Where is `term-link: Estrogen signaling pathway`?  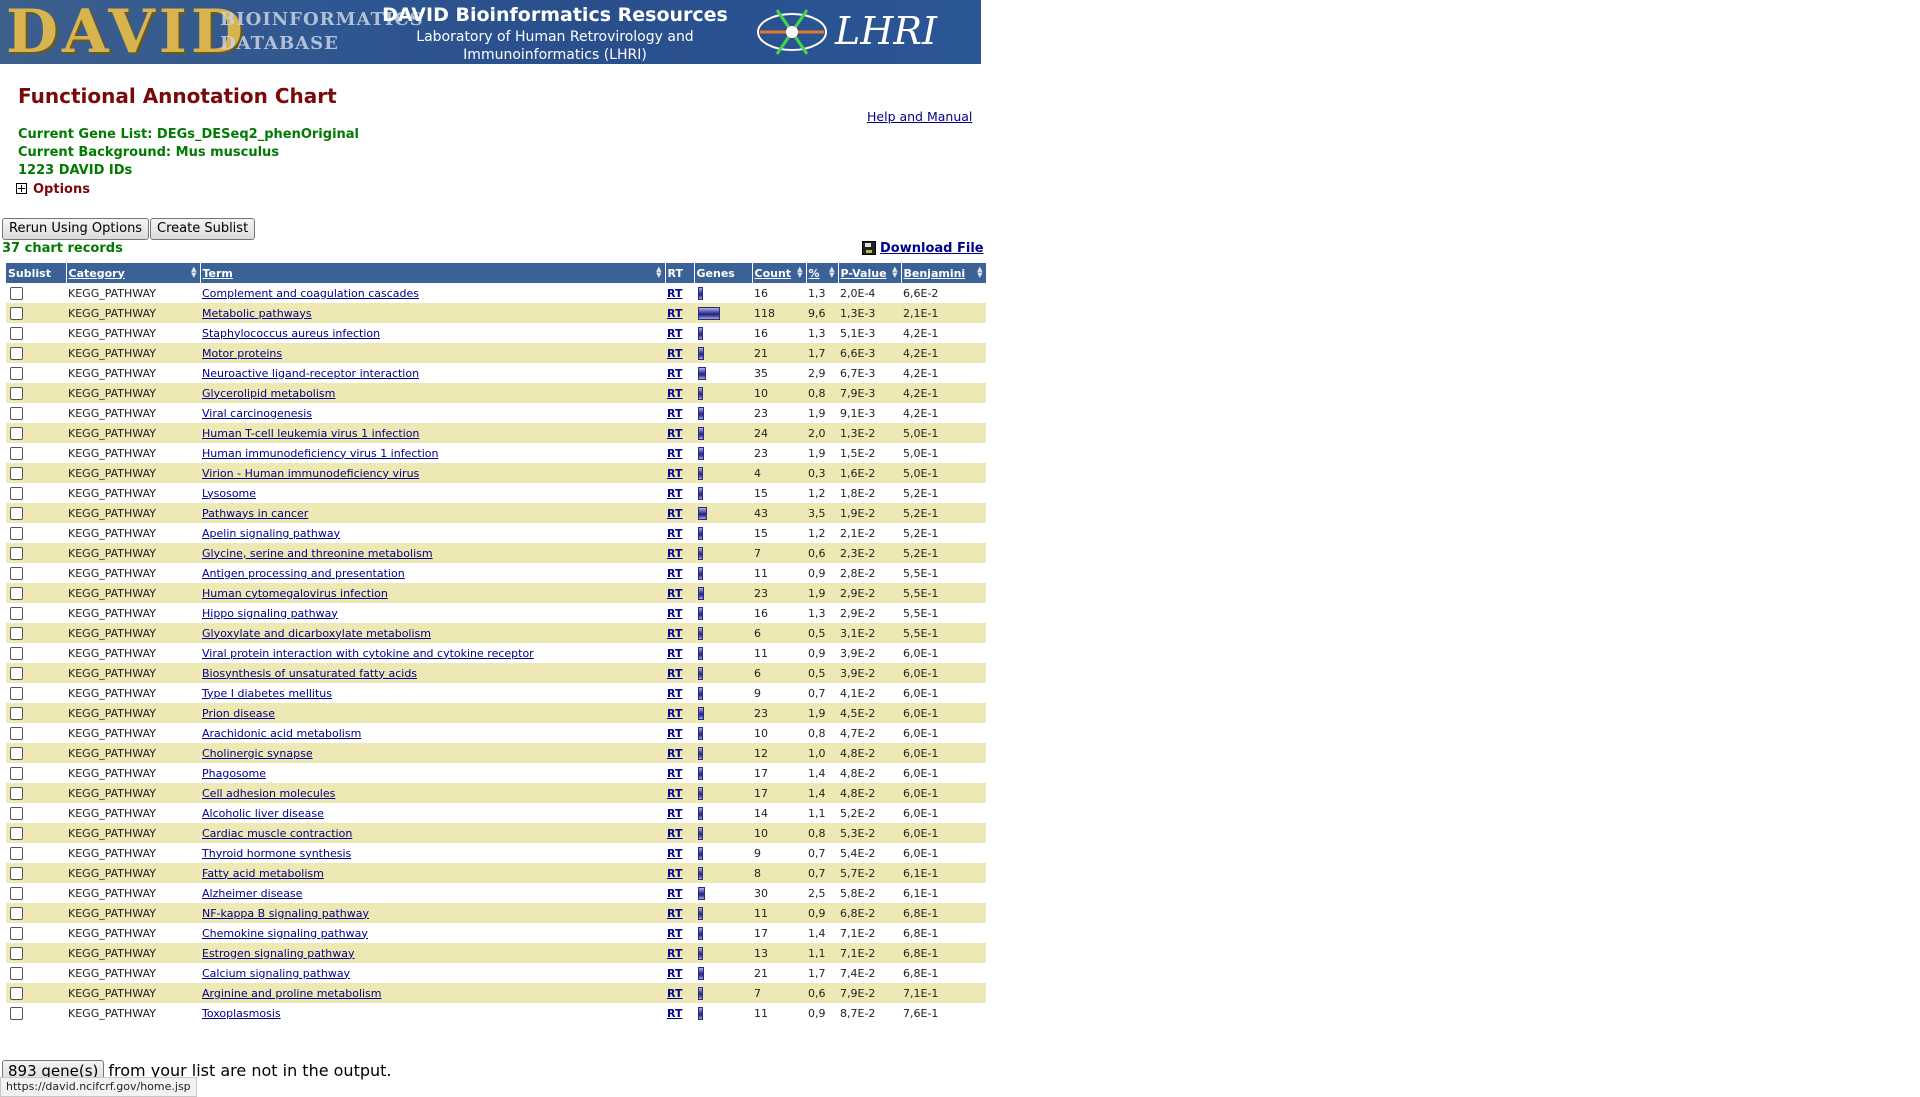 term-link: Estrogen signaling pathway is located at coordinates (278, 953).